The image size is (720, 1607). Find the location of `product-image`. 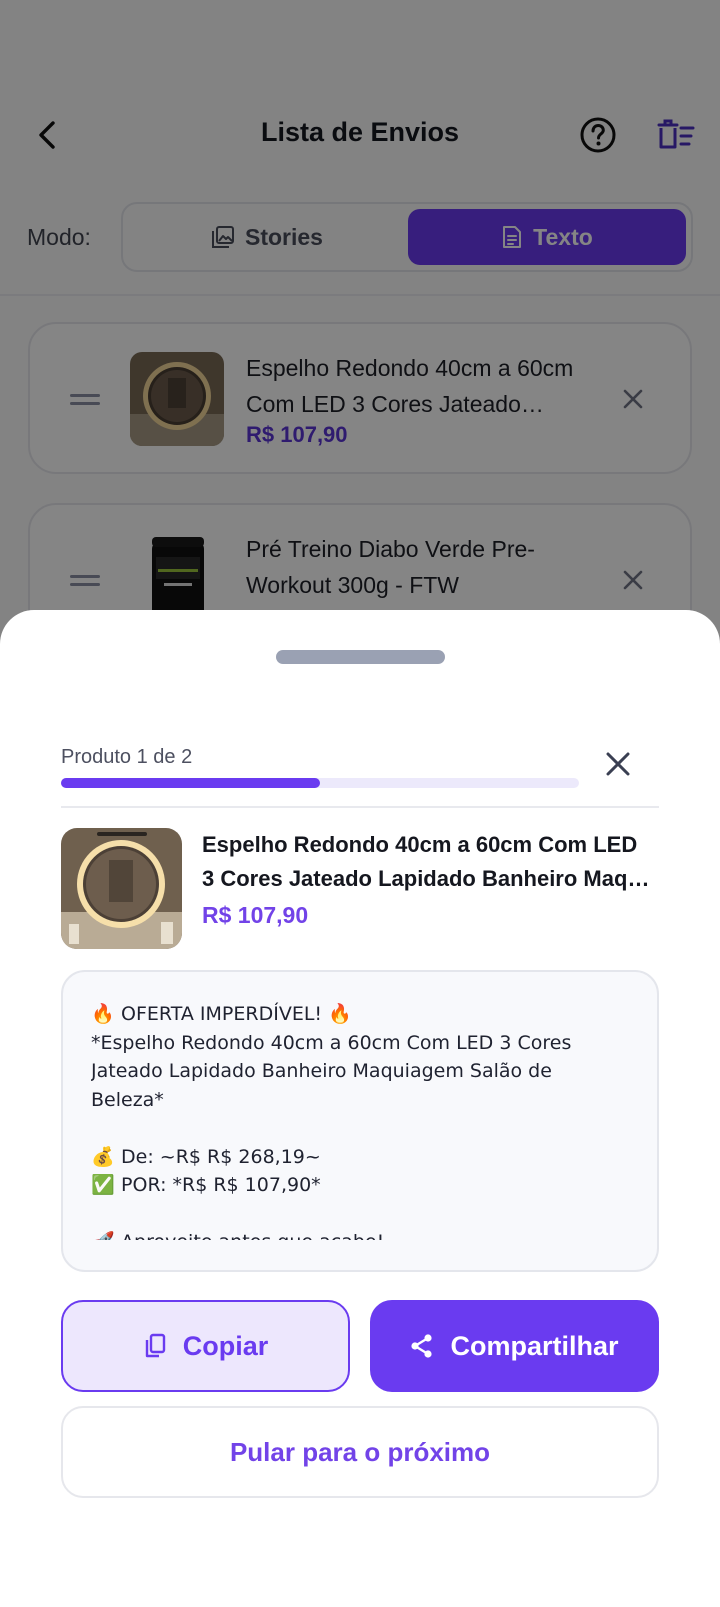

product-image is located at coordinates (121, 888).